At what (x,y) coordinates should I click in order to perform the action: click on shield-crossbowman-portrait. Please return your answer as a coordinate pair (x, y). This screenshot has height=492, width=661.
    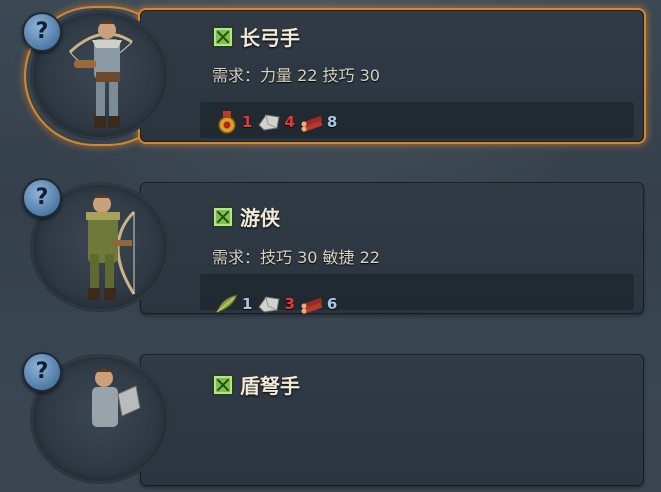
    Looking at the image, I should click on (116, 397).